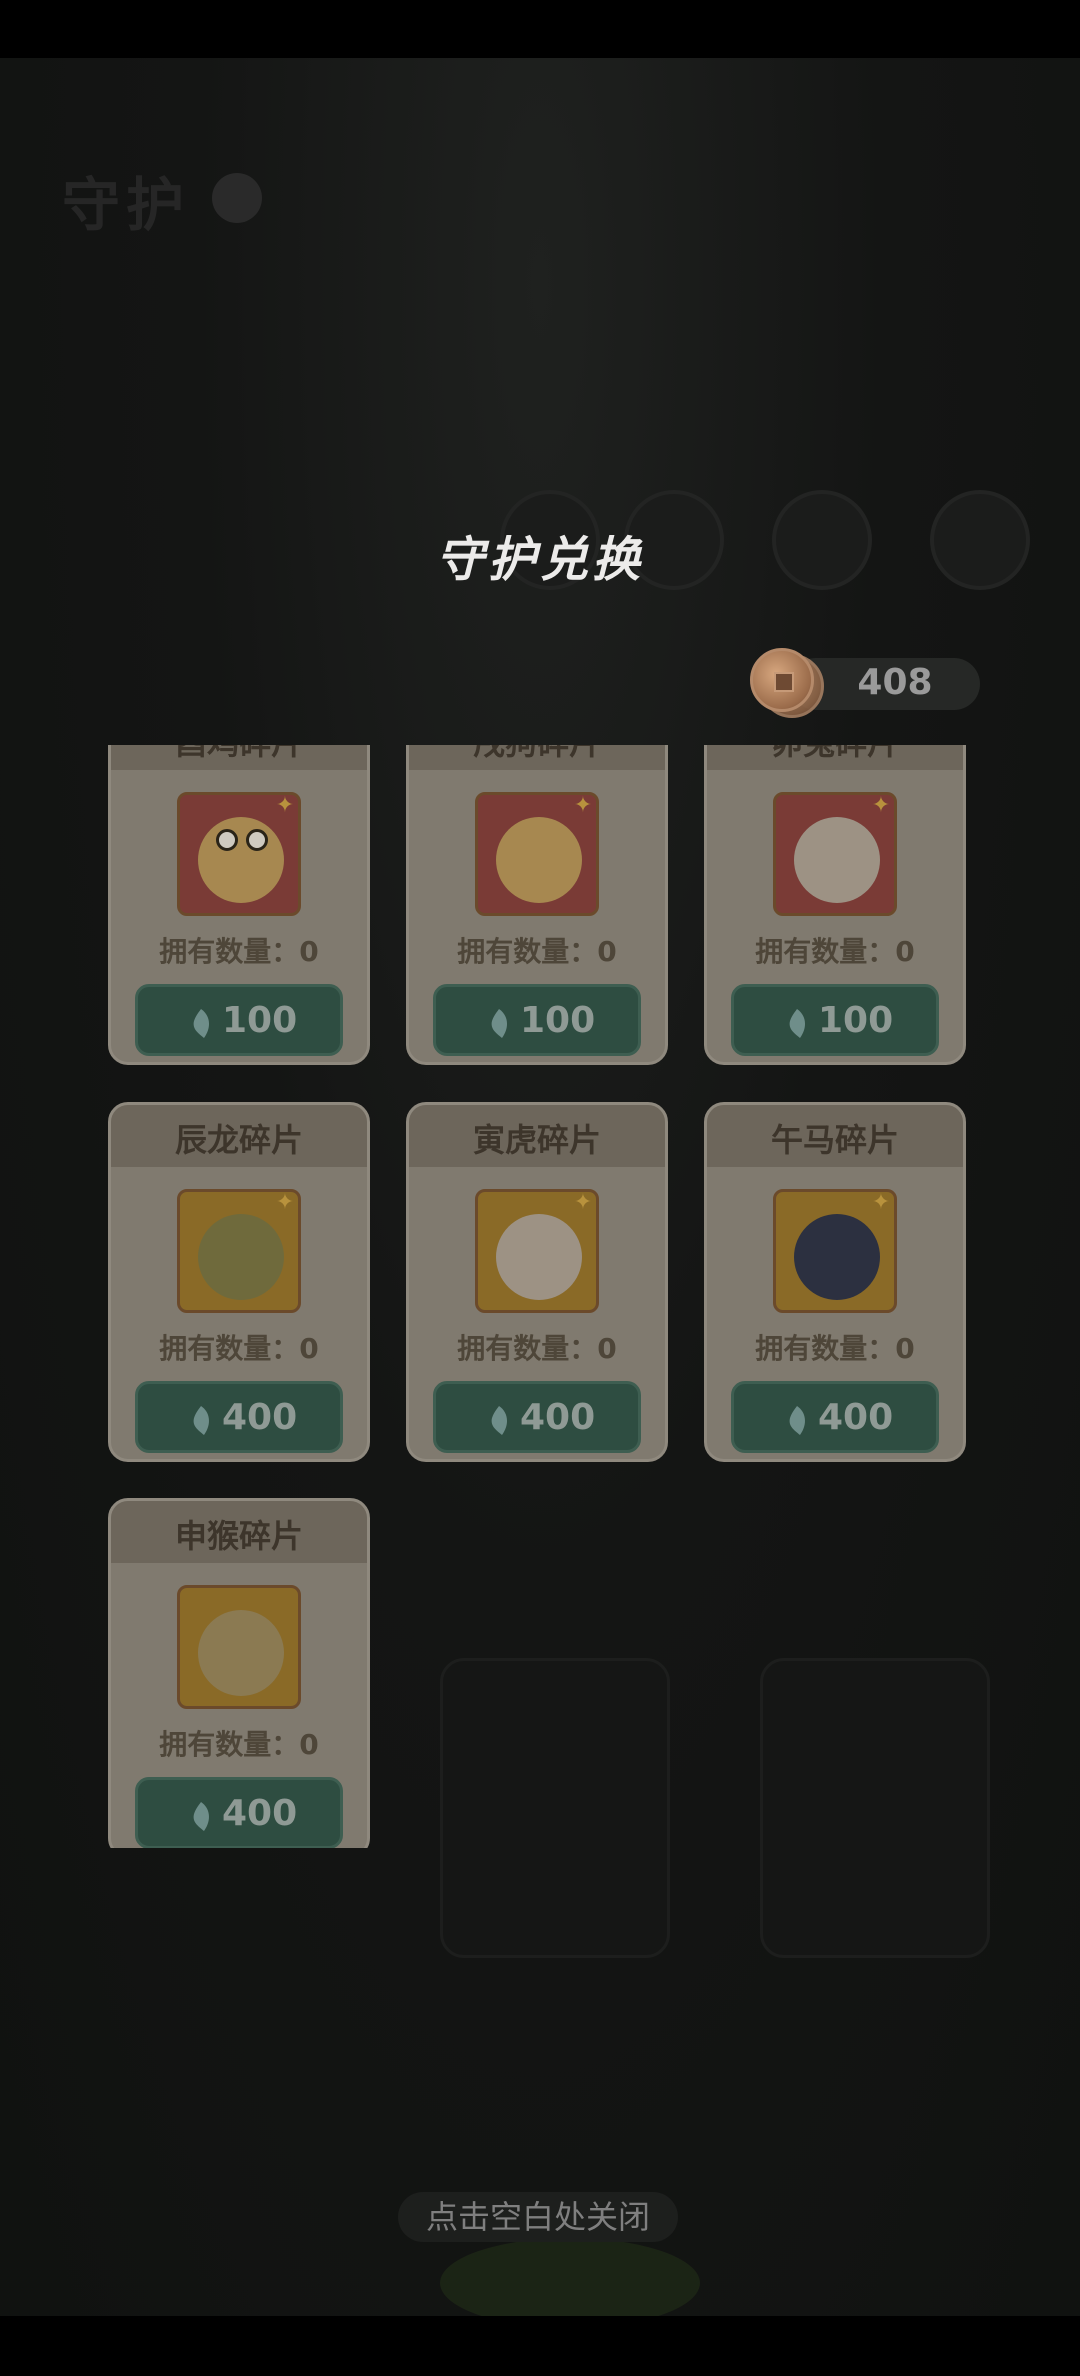 This screenshot has width=1080, height=2376. What do you see at coordinates (537, 754) in the screenshot?
I see `card-name: 戌狗碎片` at bounding box center [537, 754].